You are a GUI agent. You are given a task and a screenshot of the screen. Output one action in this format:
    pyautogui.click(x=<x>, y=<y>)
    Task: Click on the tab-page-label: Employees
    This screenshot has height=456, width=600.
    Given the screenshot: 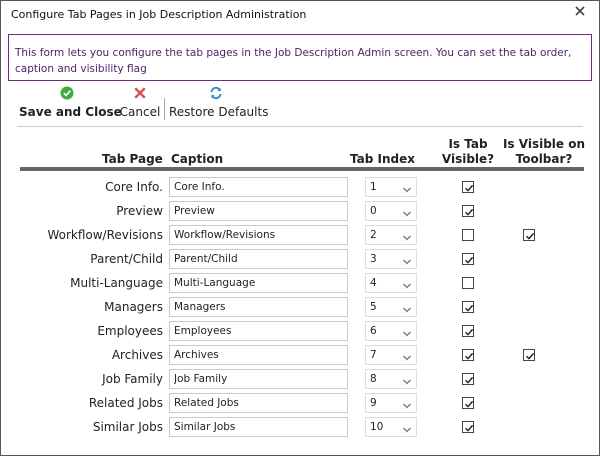 What is the action you would take?
    pyautogui.click(x=130, y=331)
    